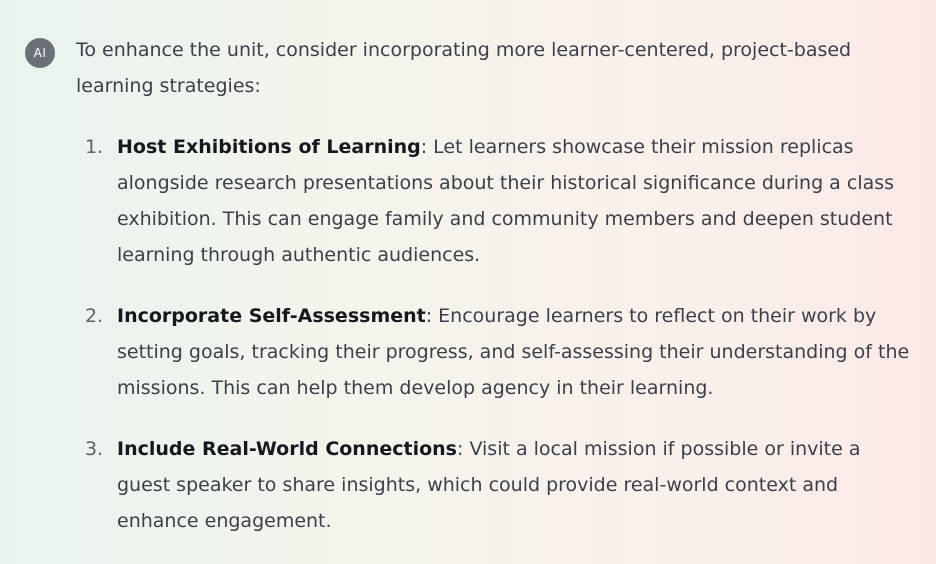  I want to click on list-item-title: Incorporate Self-Assessment, so click(271, 316).